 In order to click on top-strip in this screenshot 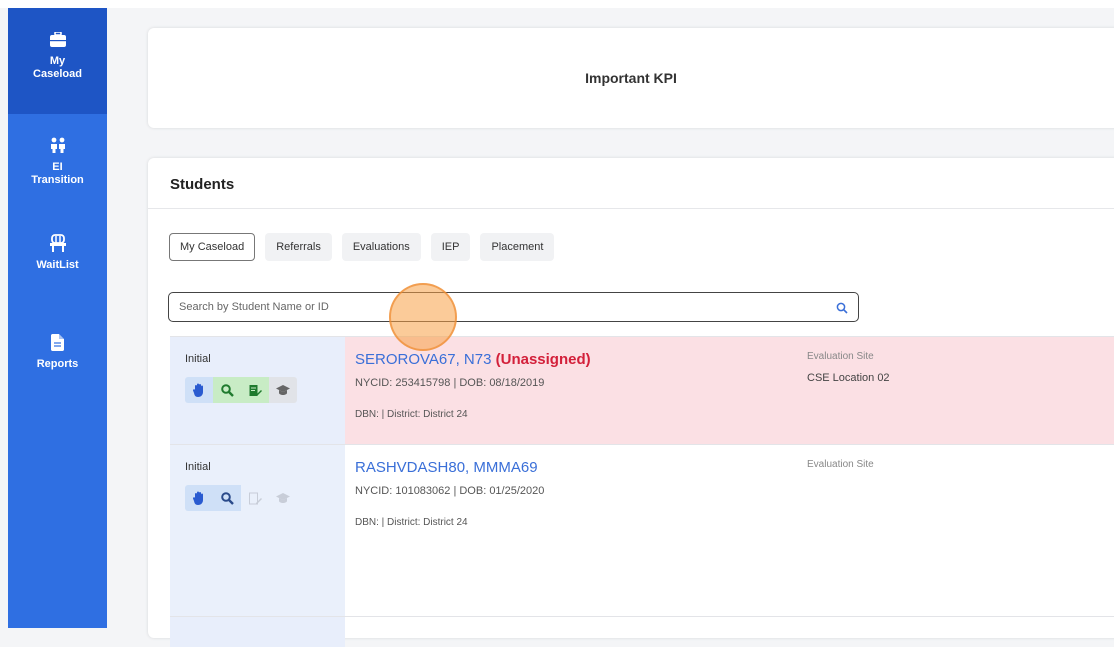, I will do `click(557, 4)`.